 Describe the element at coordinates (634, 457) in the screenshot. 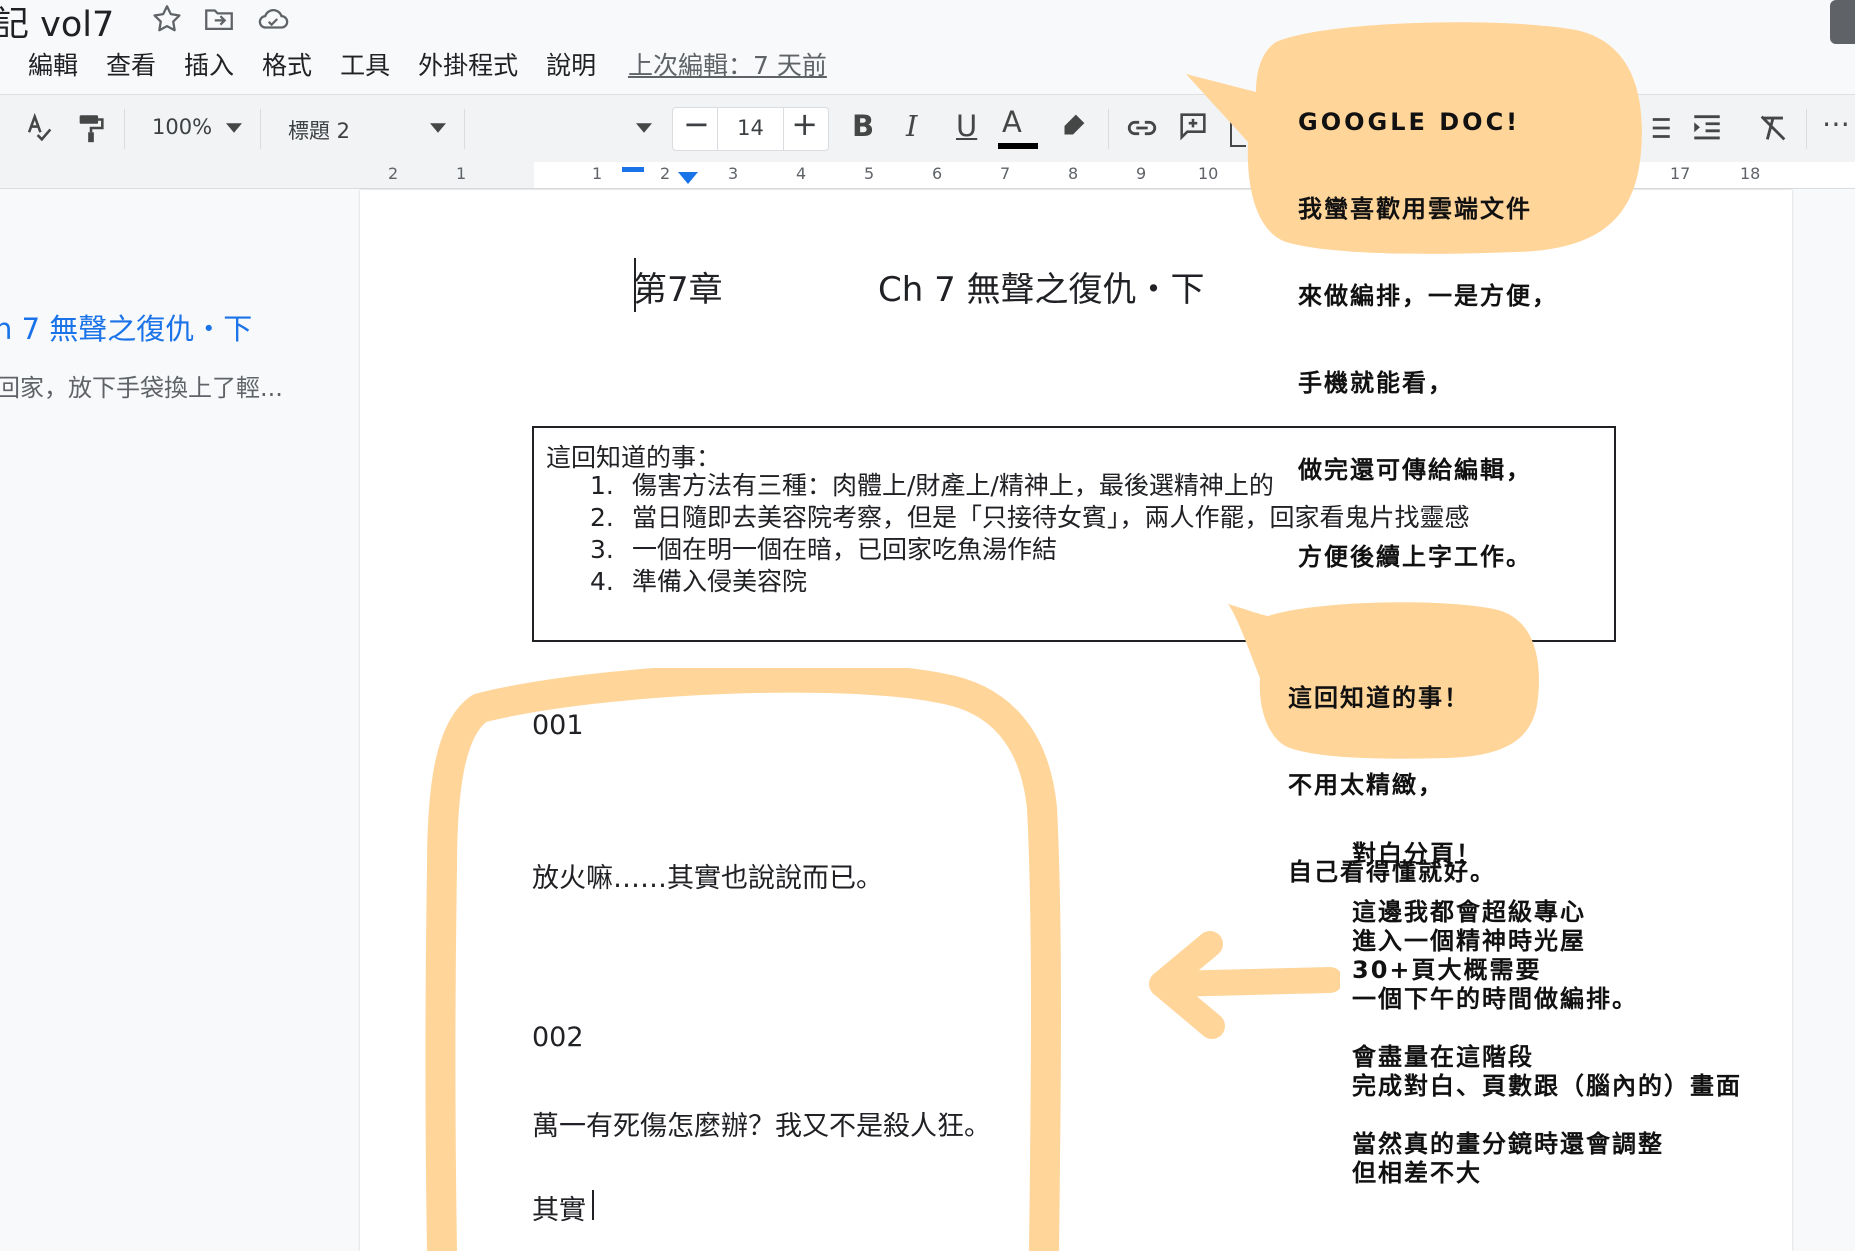

I see `notes-heading: 這回知道的事：` at that location.